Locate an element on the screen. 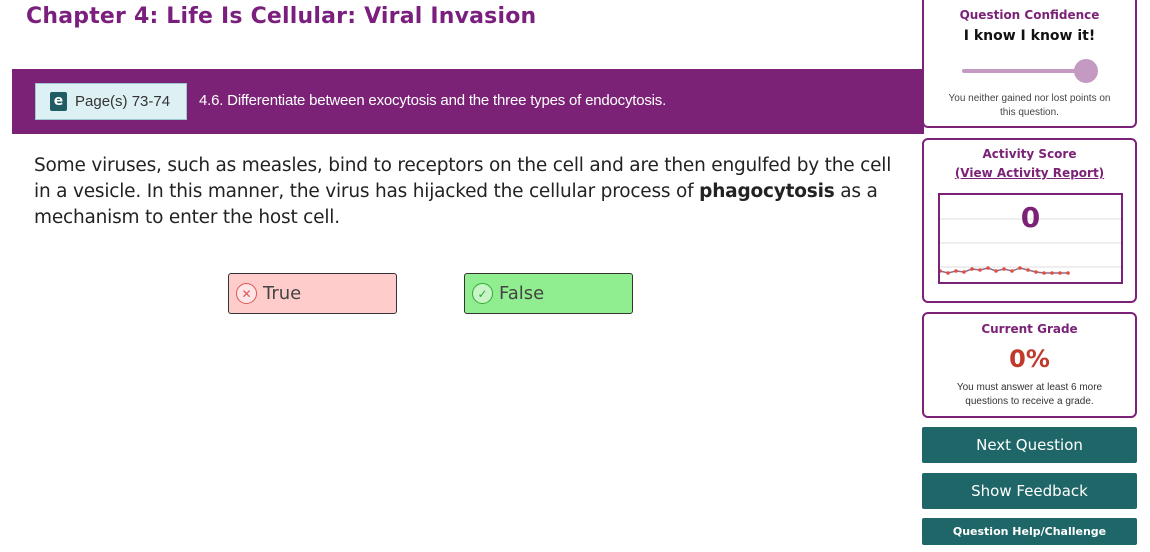 This screenshot has width=1150, height=552. slider-thumb is located at coordinates (1085, 71).